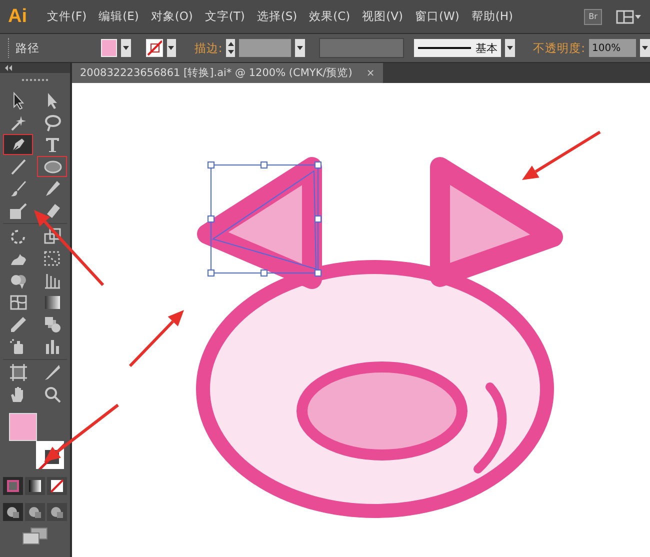 This screenshot has width=650, height=557. Describe the element at coordinates (18, 372) in the screenshot. I see `artboard-icon` at that location.